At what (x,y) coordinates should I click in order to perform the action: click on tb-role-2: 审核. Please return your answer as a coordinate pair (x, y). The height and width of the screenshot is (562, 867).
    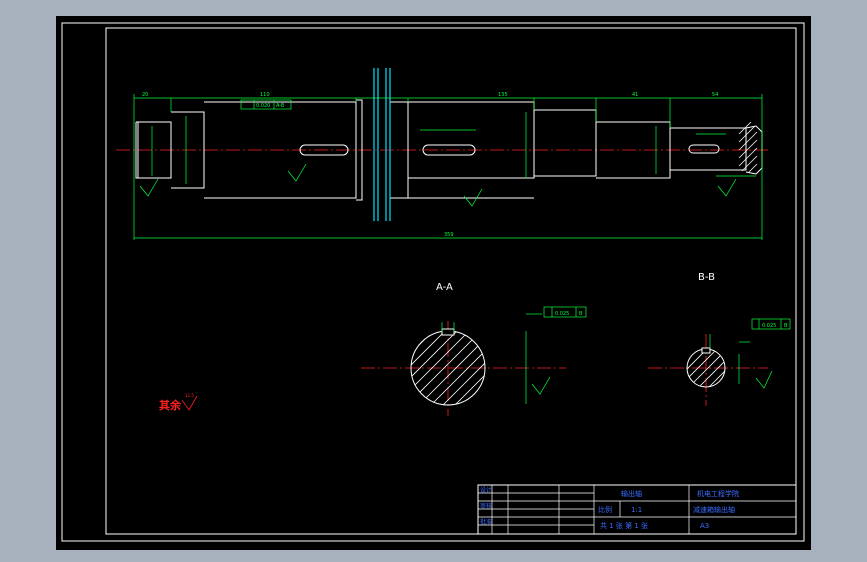
    Looking at the image, I should click on (486, 506).